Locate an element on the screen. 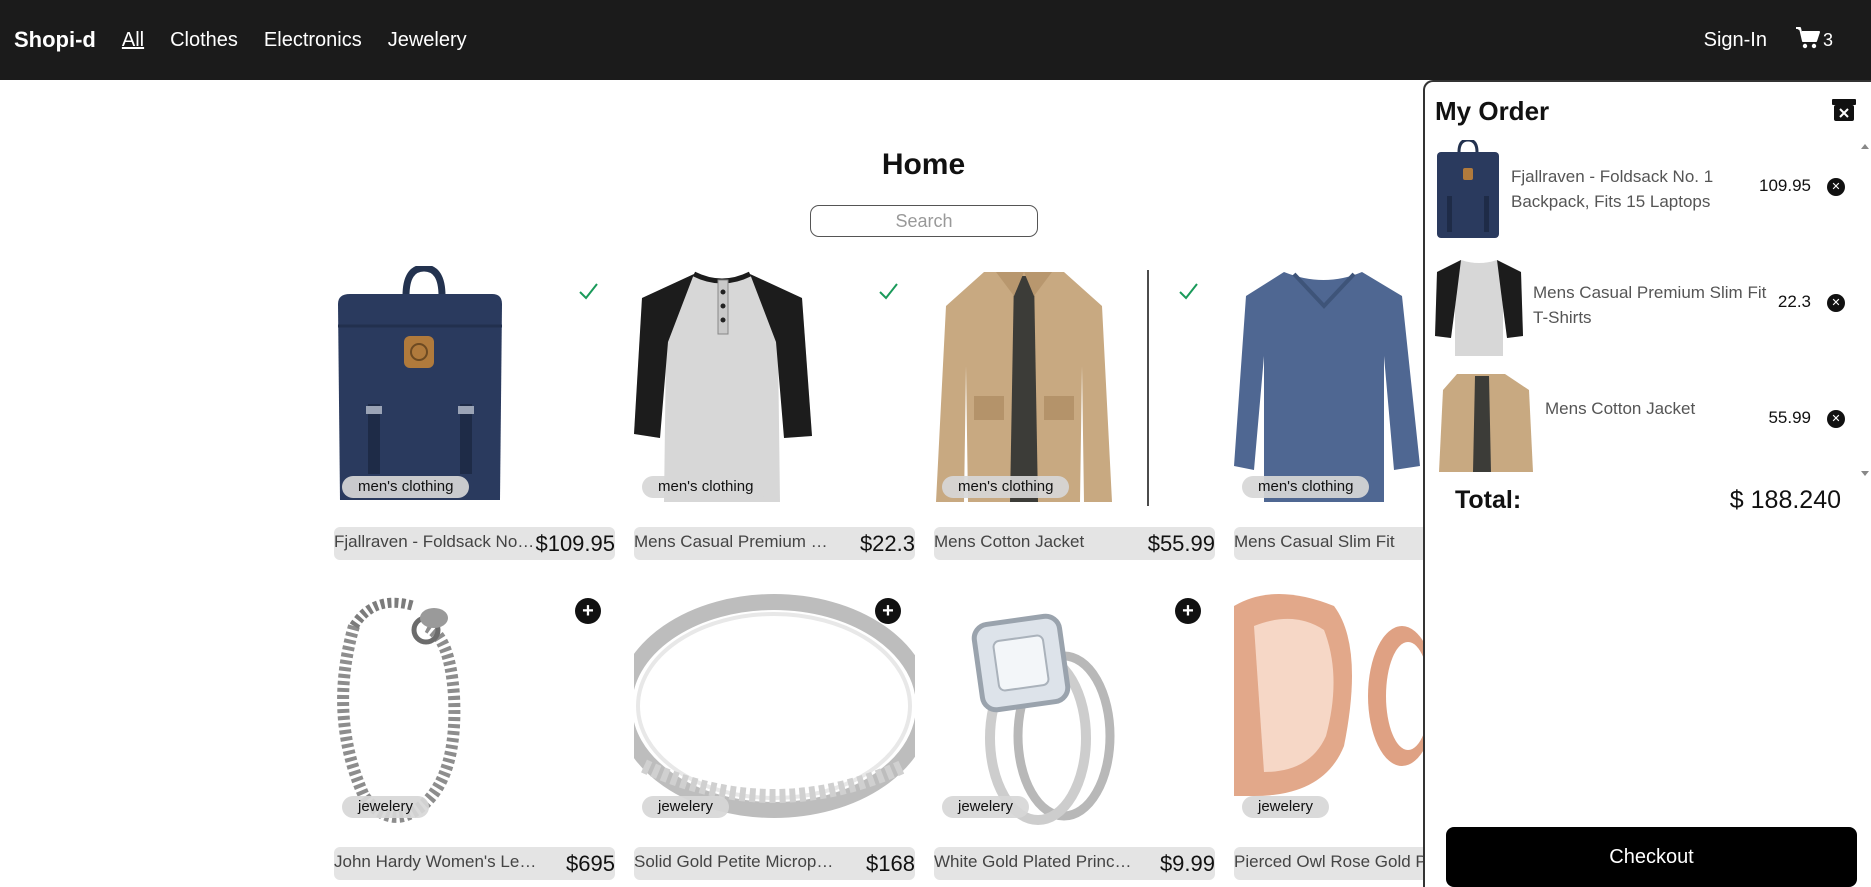  order-item-name: Mens Casual Premium Slim Fit T-Shirts is located at coordinates (1650, 305).